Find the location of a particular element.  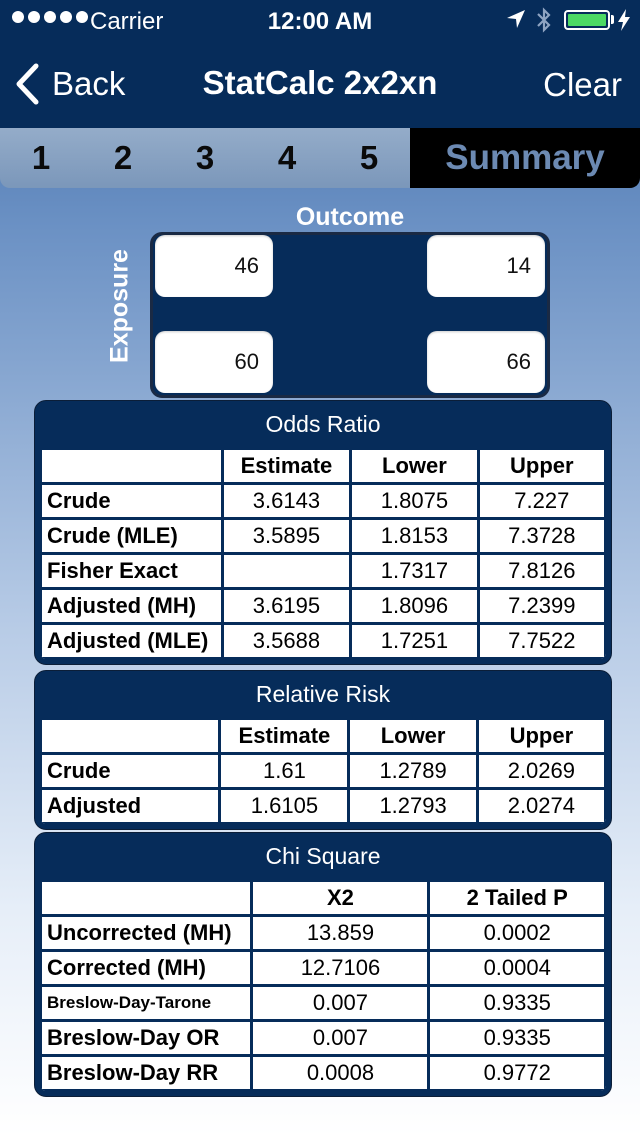

cell-d-input: 66 is located at coordinates (486, 362).